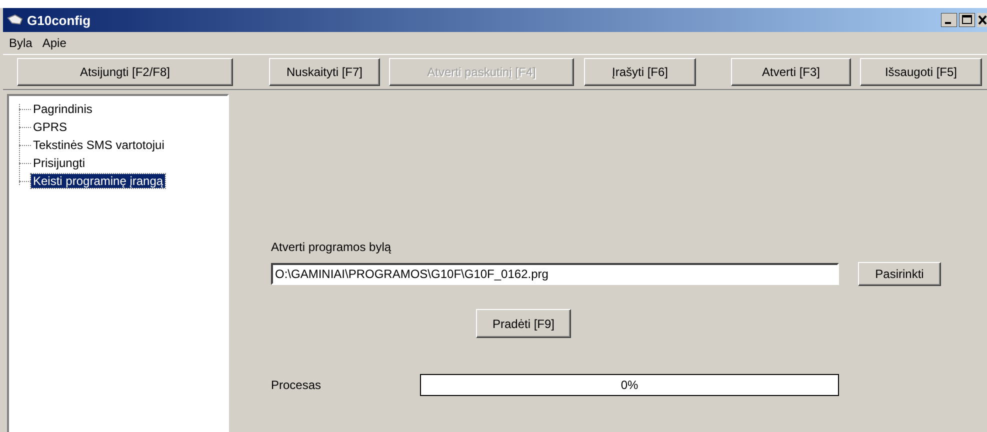  Describe the element at coordinates (791, 72) in the screenshot. I see `toolbar-button: Atverti [F3]` at that location.